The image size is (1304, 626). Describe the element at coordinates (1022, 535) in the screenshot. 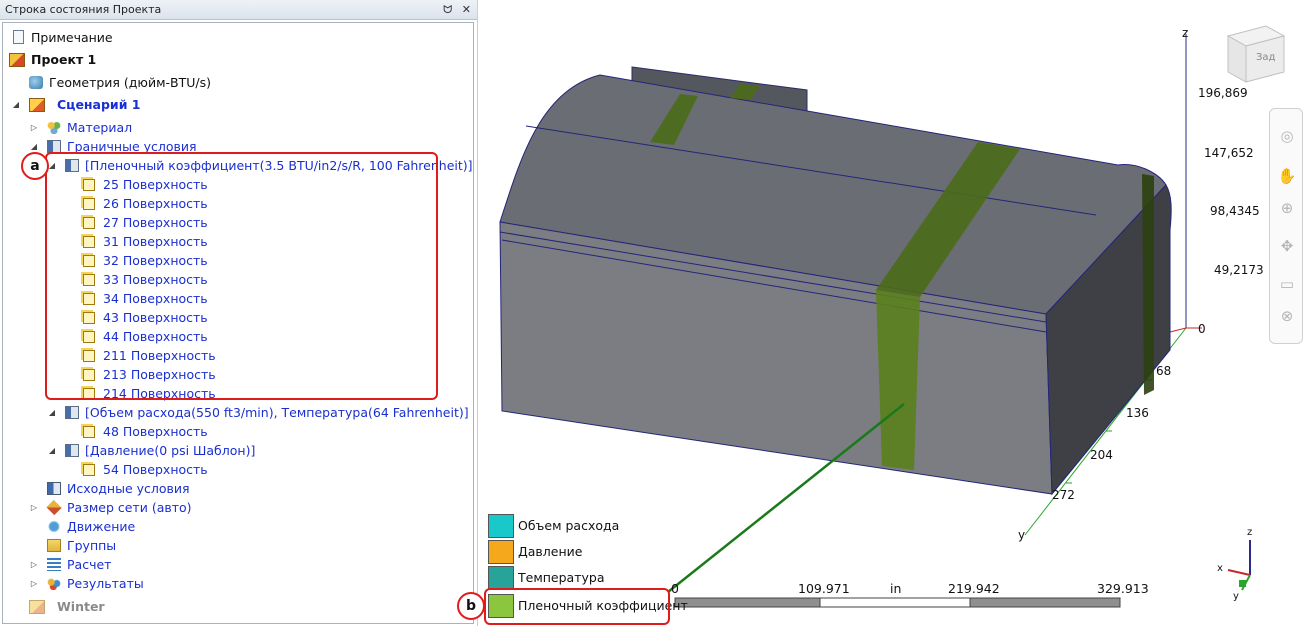

I see `y-axis-name: y` at that location.